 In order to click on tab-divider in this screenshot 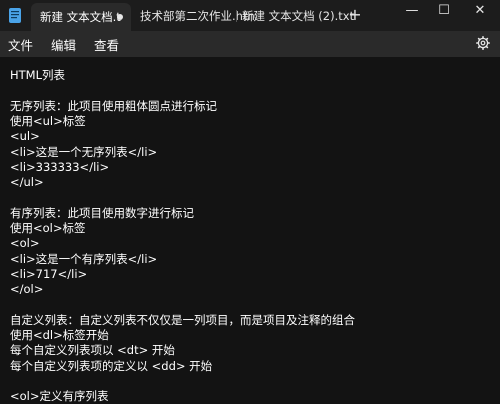, I will do `click(236, 16)`.